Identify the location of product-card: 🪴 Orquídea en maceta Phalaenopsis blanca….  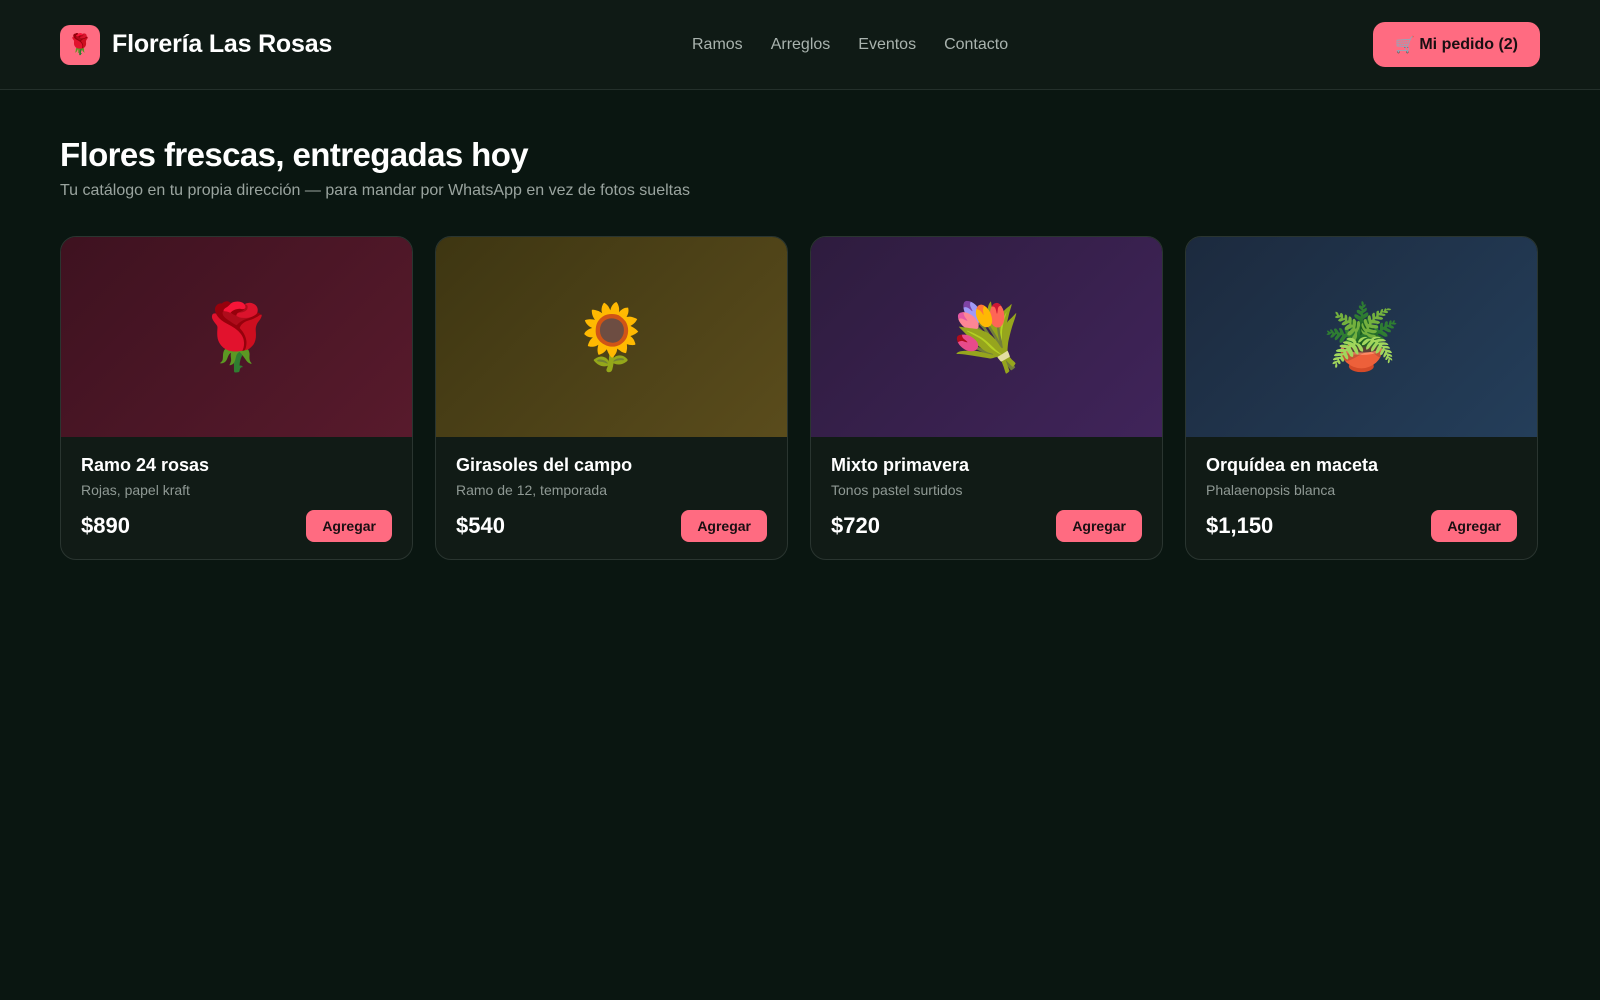
(1361, 398).